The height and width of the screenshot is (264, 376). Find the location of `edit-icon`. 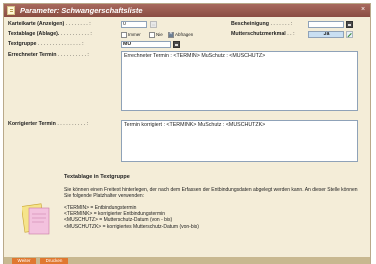

edit-icon is located at coordinates (349, 34).